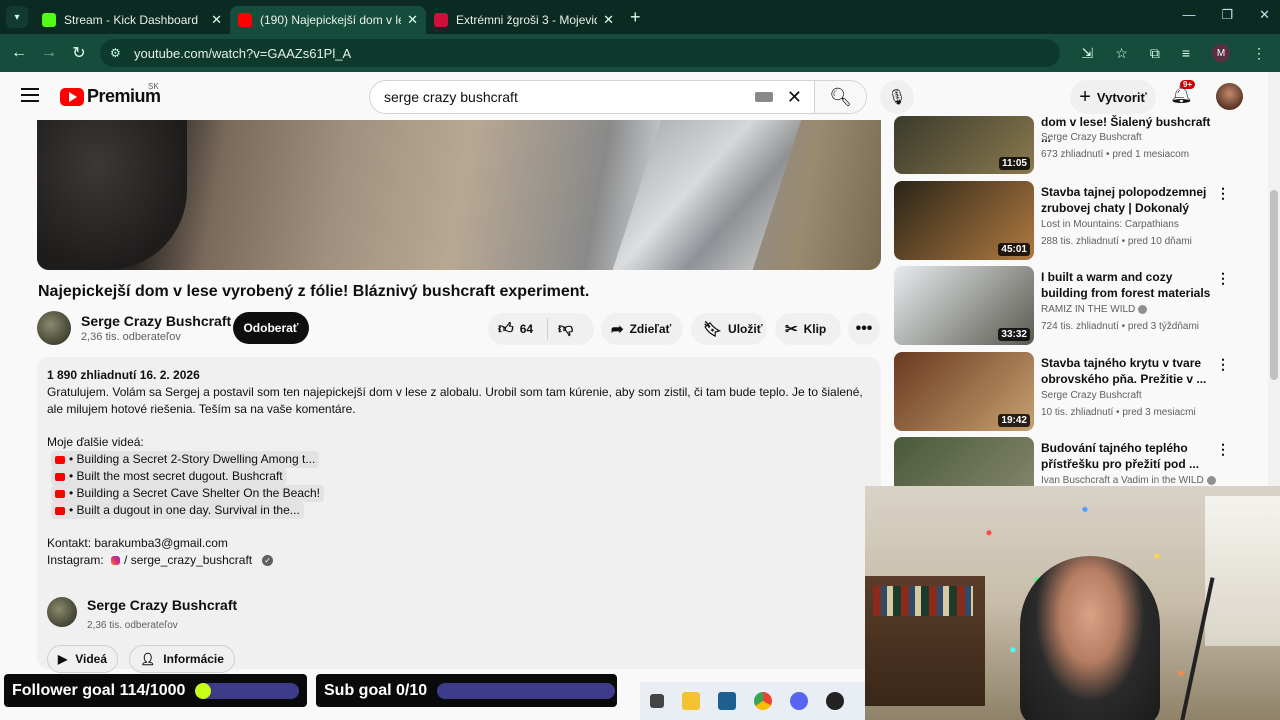  I want to click on tab-search-button: ▾, so click(17, 17).